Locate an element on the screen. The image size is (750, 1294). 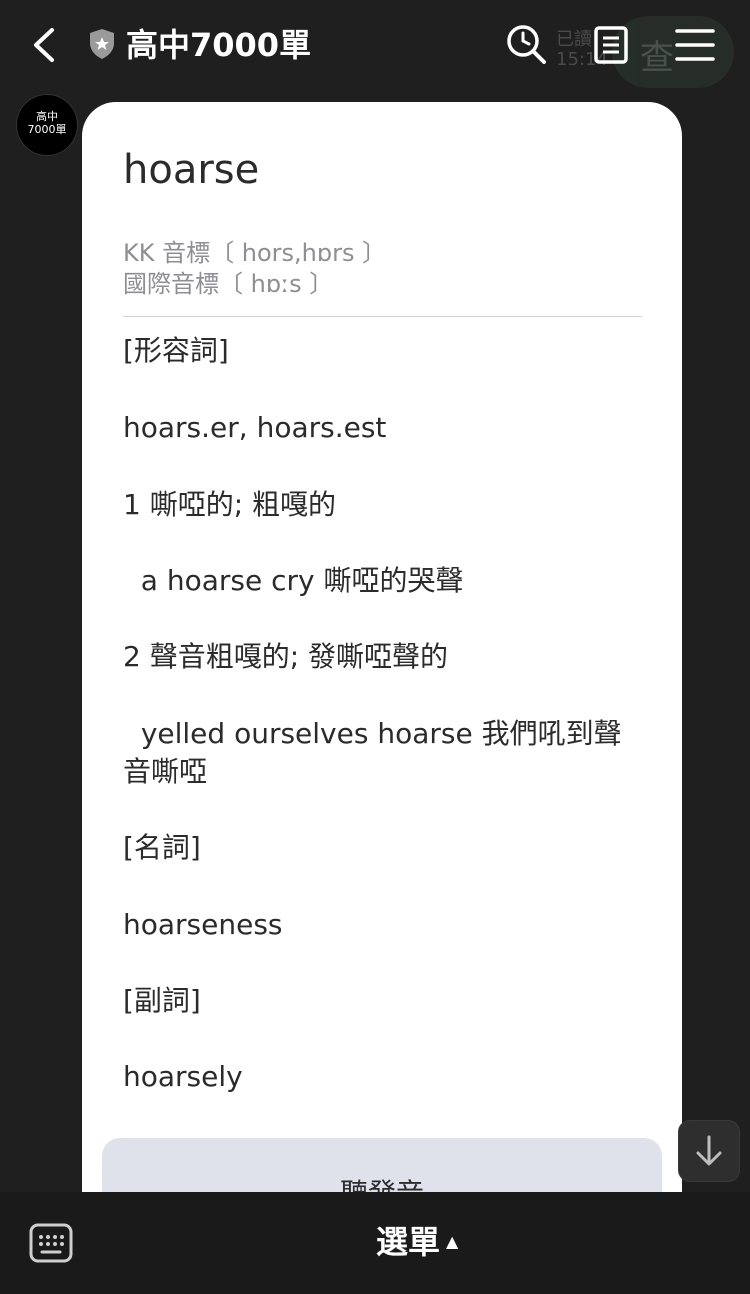
arrow-down-icon is located at coordinates (709, 1150).